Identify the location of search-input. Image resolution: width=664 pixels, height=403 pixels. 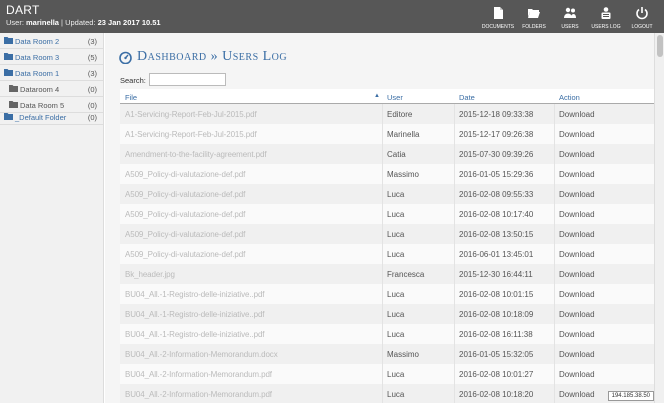
(187, 79).